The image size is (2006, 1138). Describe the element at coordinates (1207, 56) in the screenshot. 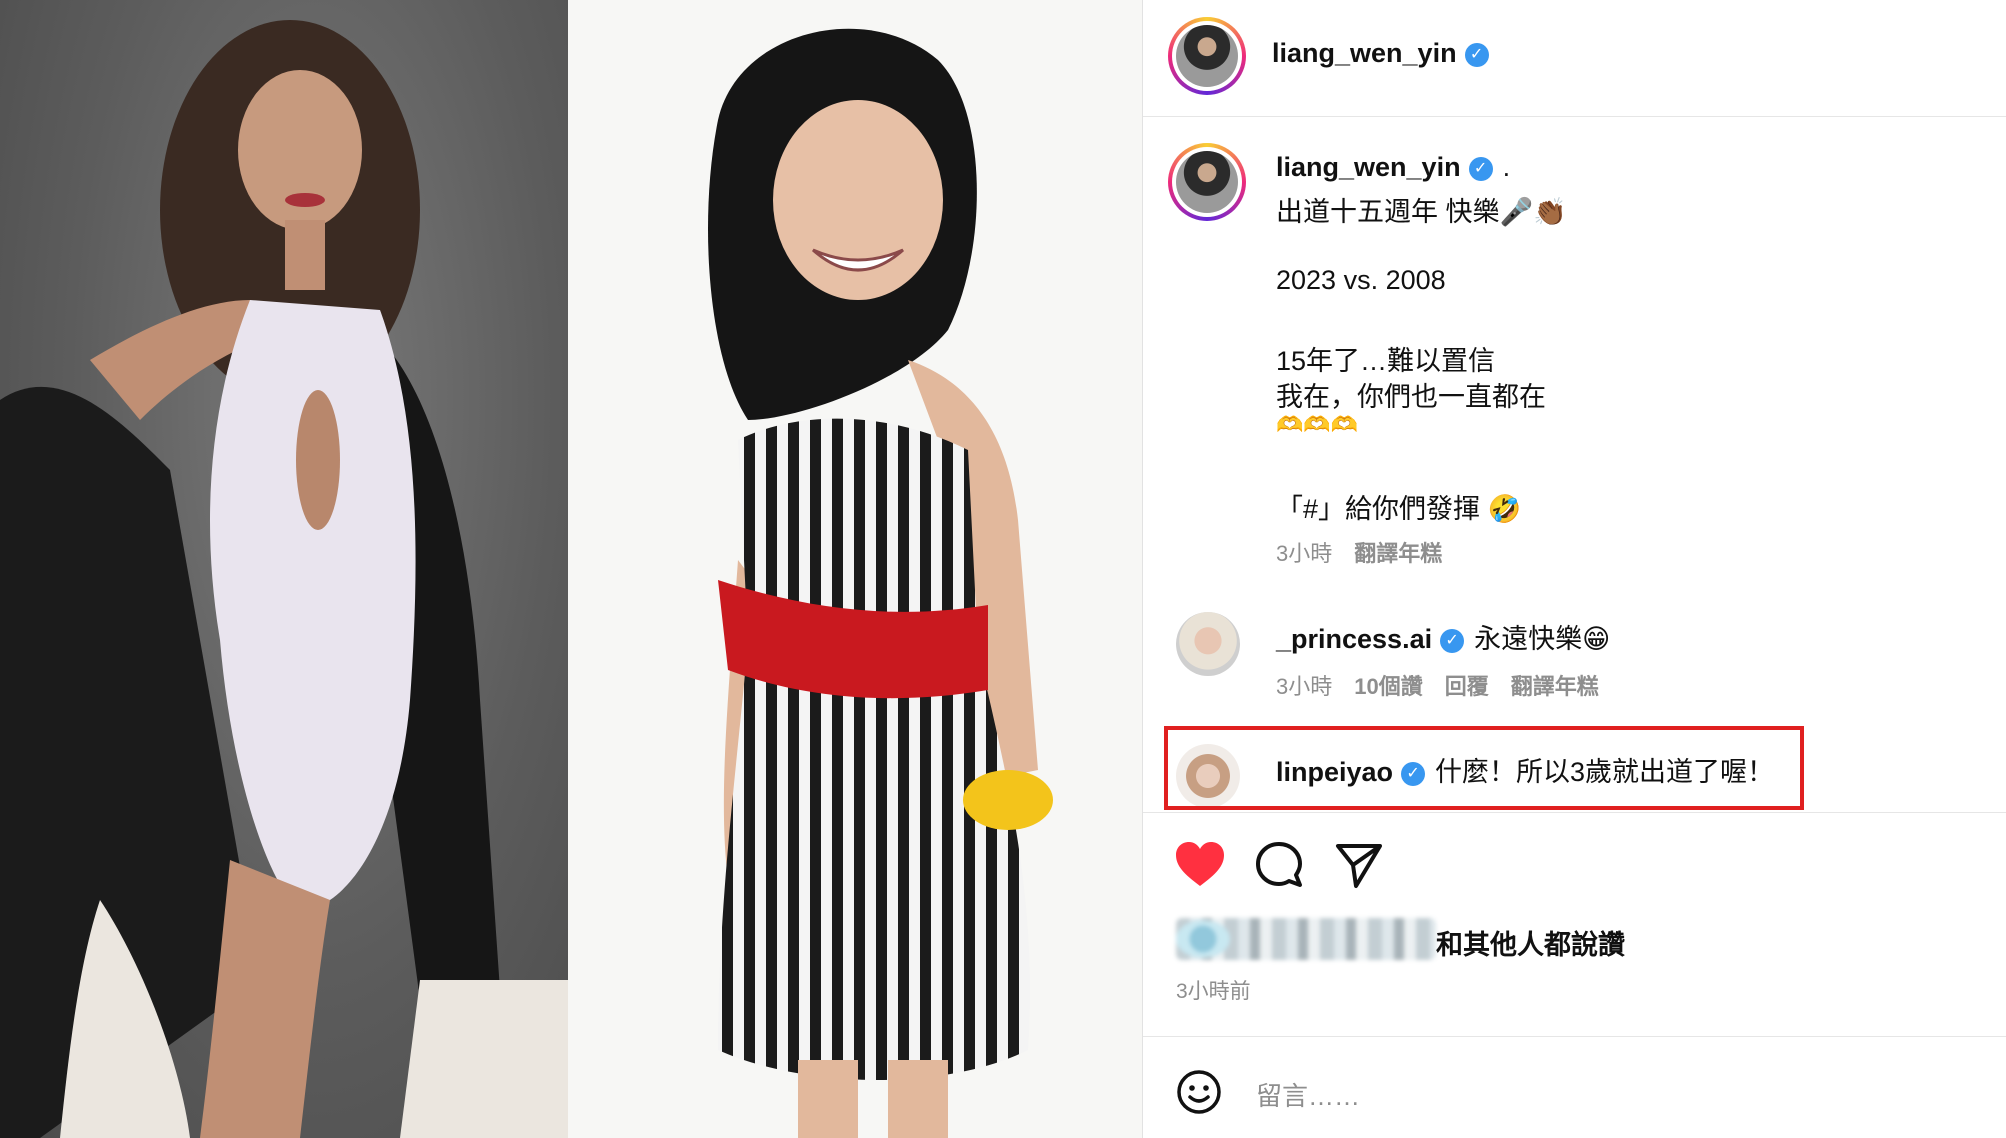

I see `header-avatar` at that location.